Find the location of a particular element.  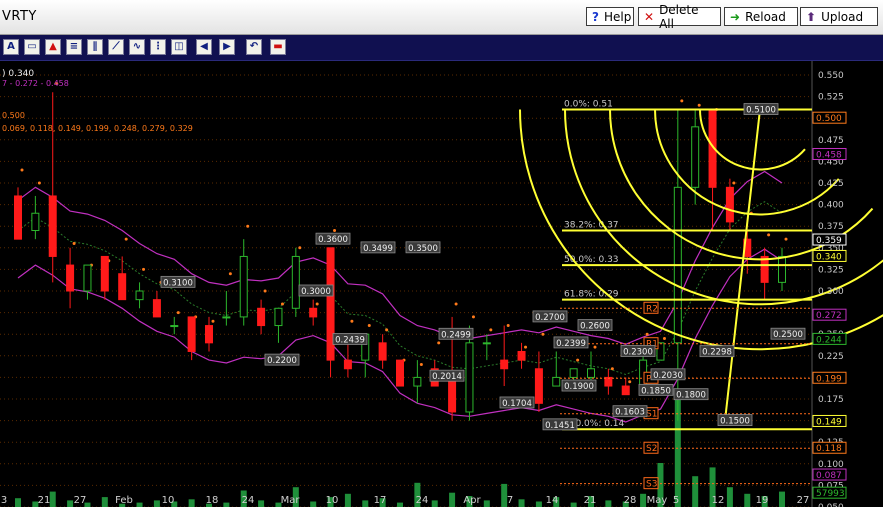

price-marker: 0.359 is located at coordinates (829, 241).